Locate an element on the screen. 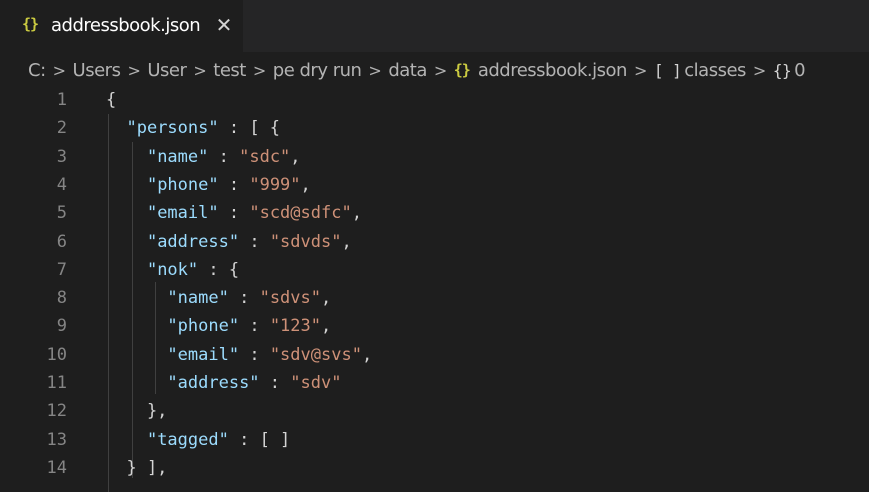 This screenshot has height=492, width=869. code-line: 11 "address" : "sdv" is located at coordinates (434, 383).